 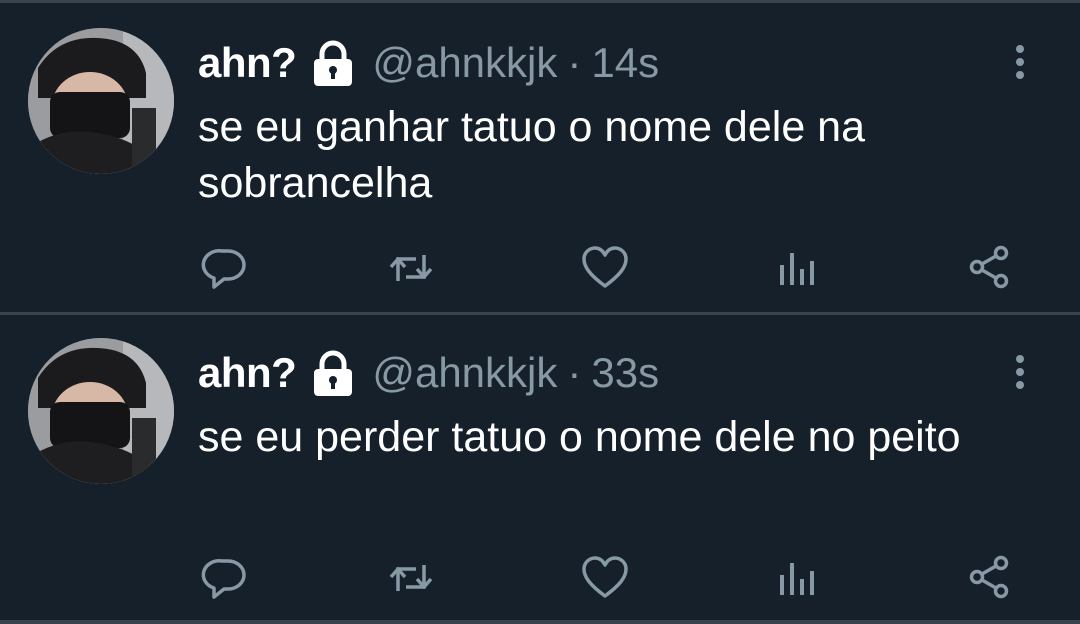 What do you see at coordinates (625, 373) in the screenshot?
I see `timestamp: 33s` at bounding box center [625, 373].